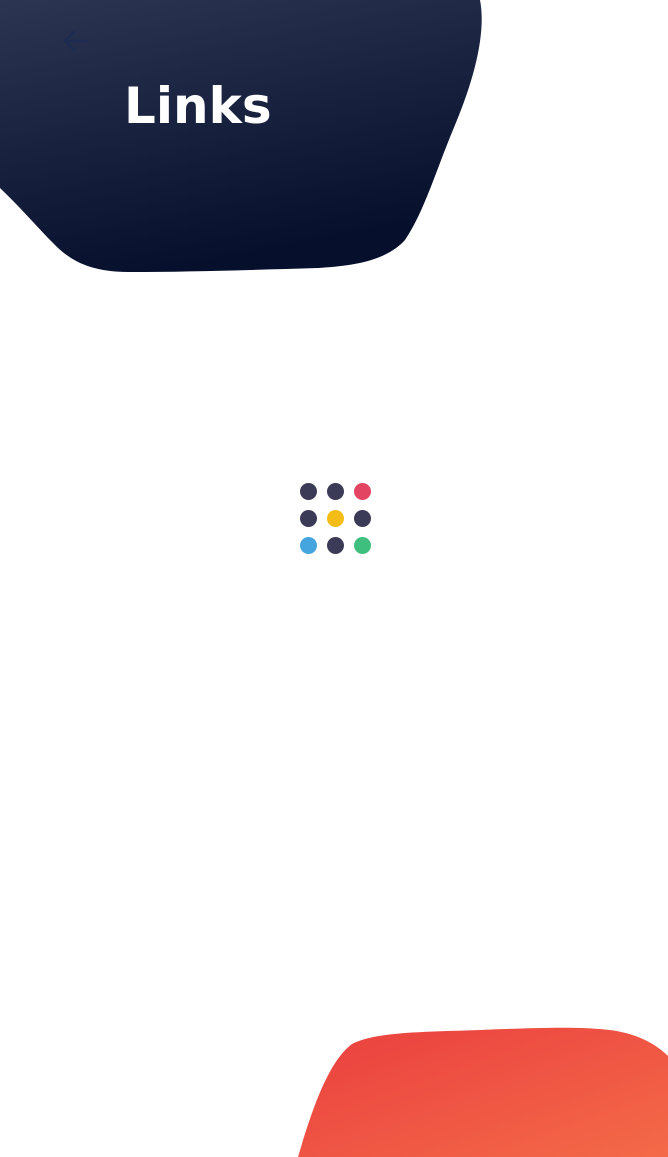  I want to click on page-title: Links, so click(198, 106).